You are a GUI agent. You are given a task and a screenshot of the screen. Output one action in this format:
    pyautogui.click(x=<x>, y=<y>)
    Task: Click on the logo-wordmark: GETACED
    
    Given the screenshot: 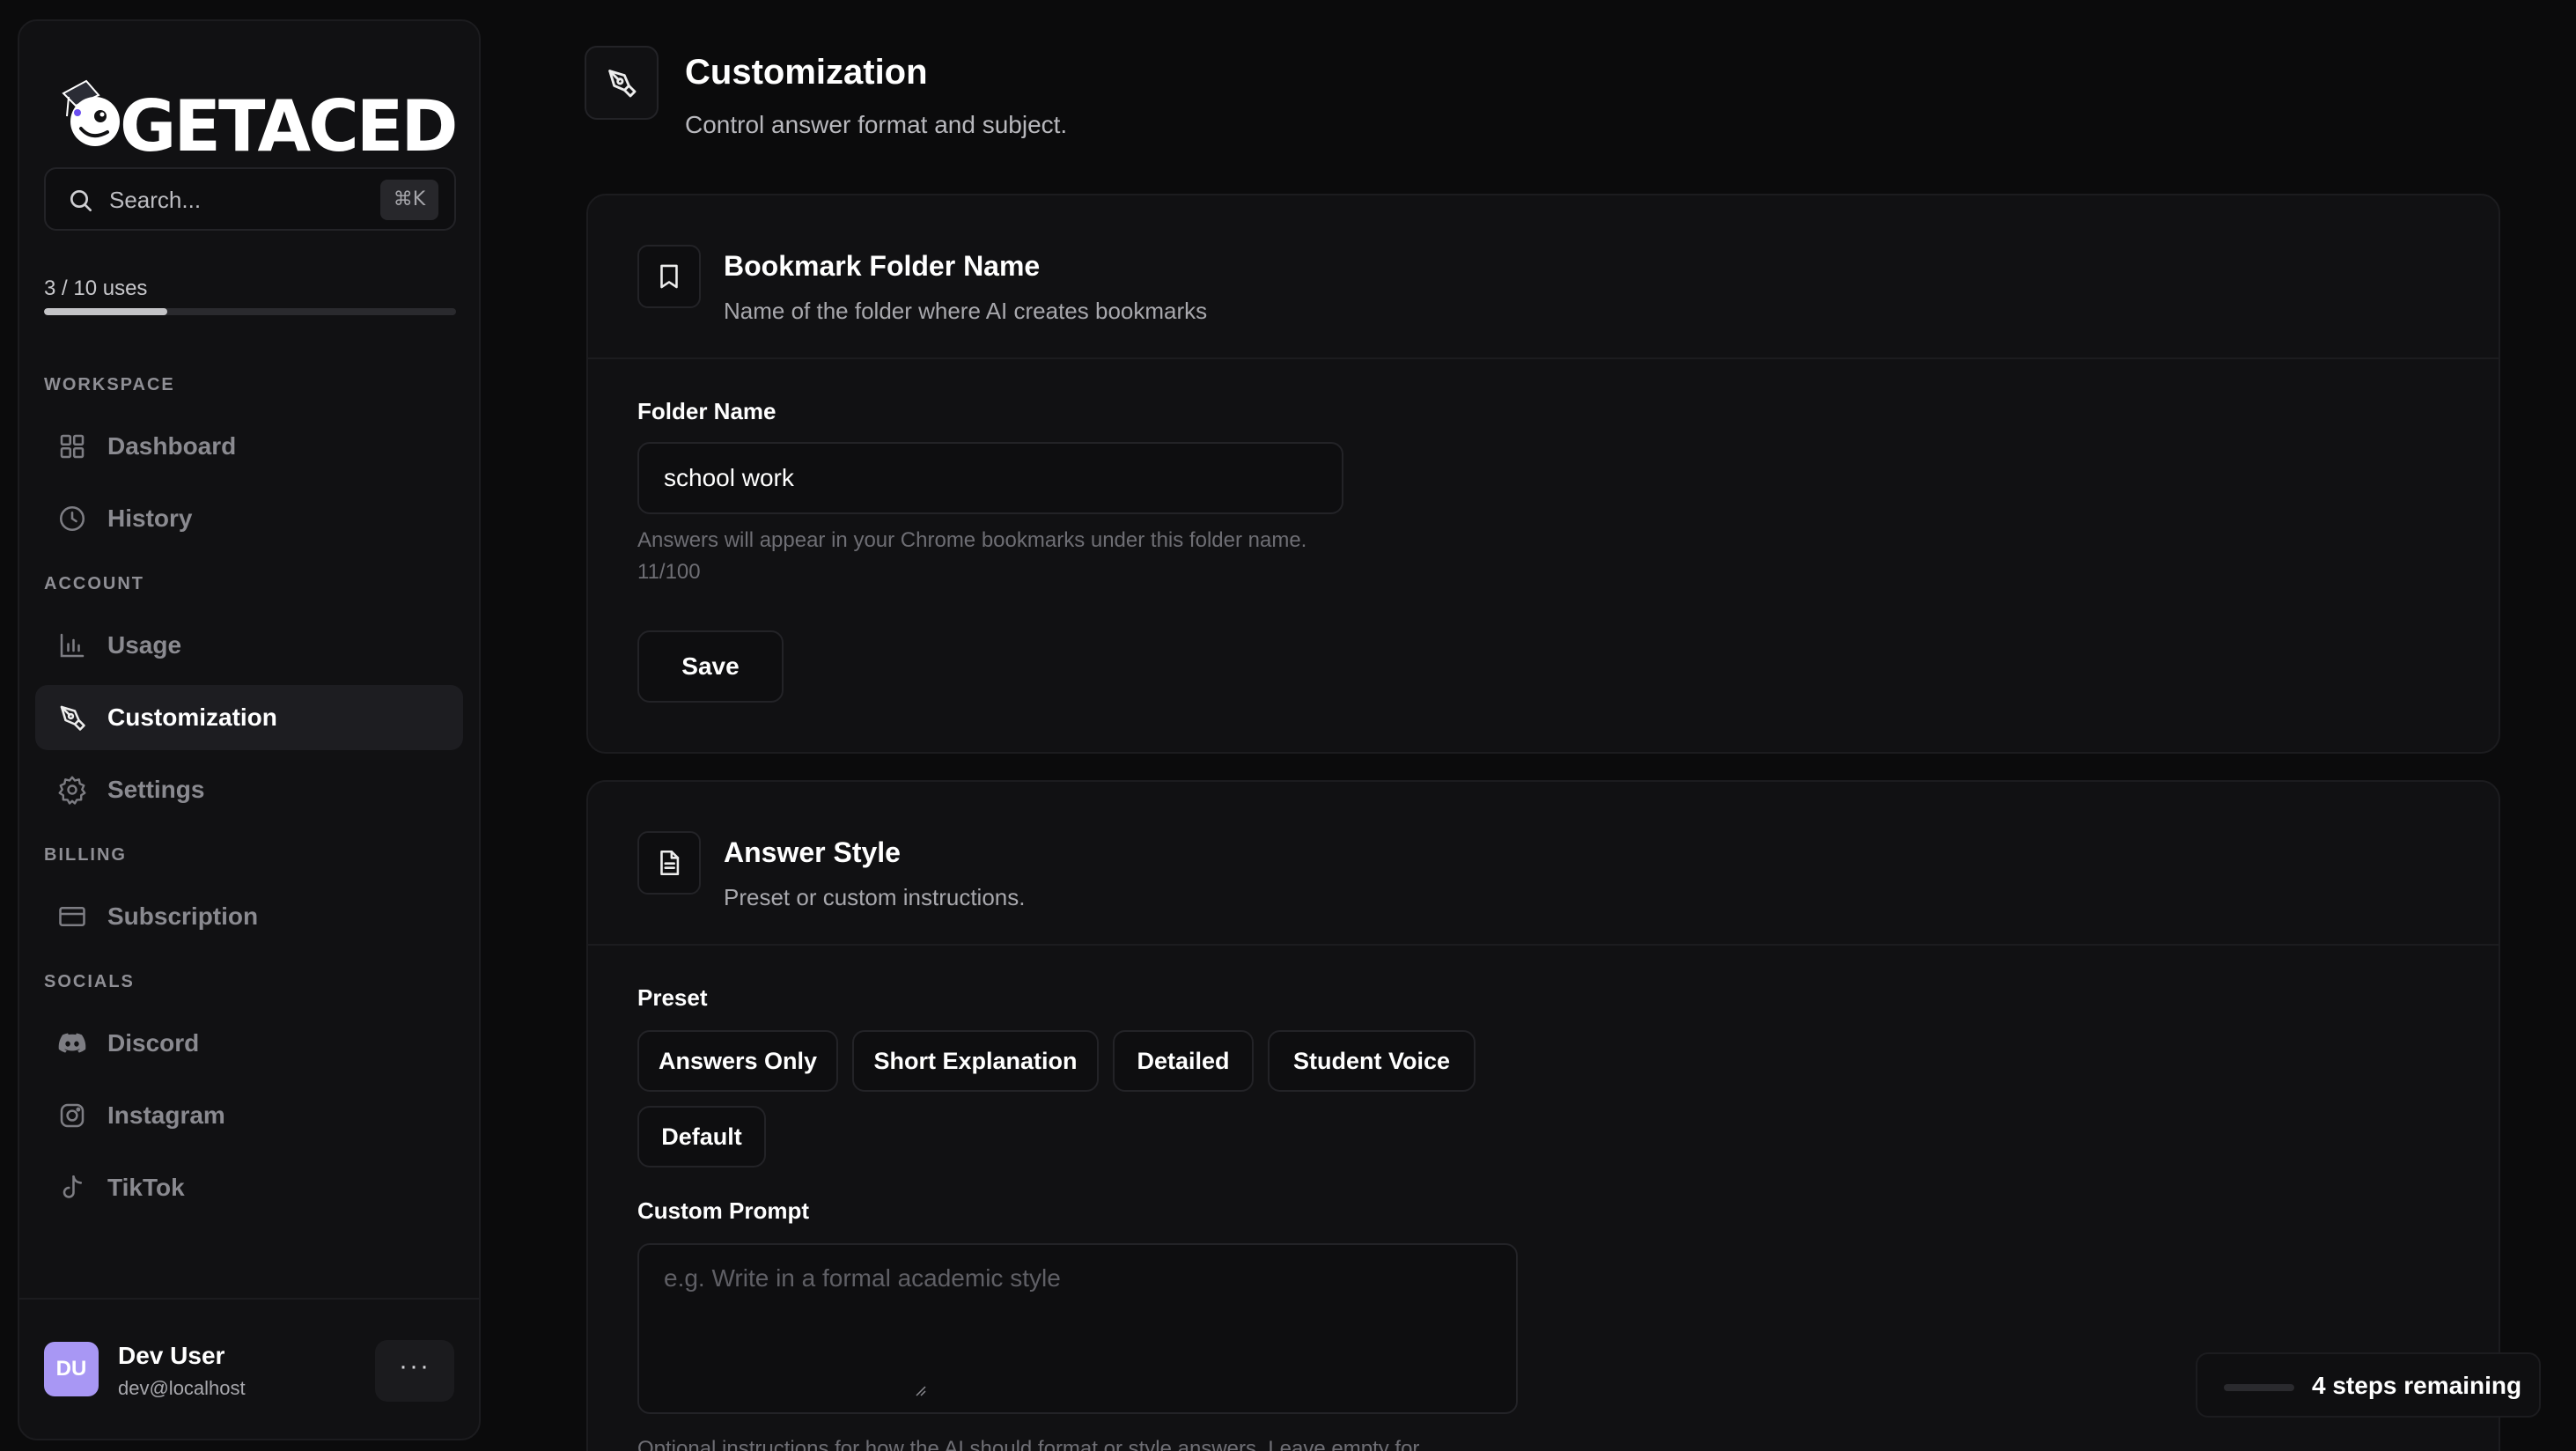 What is the action you would take?
    pyautogui.click(x=290, y=126)
    